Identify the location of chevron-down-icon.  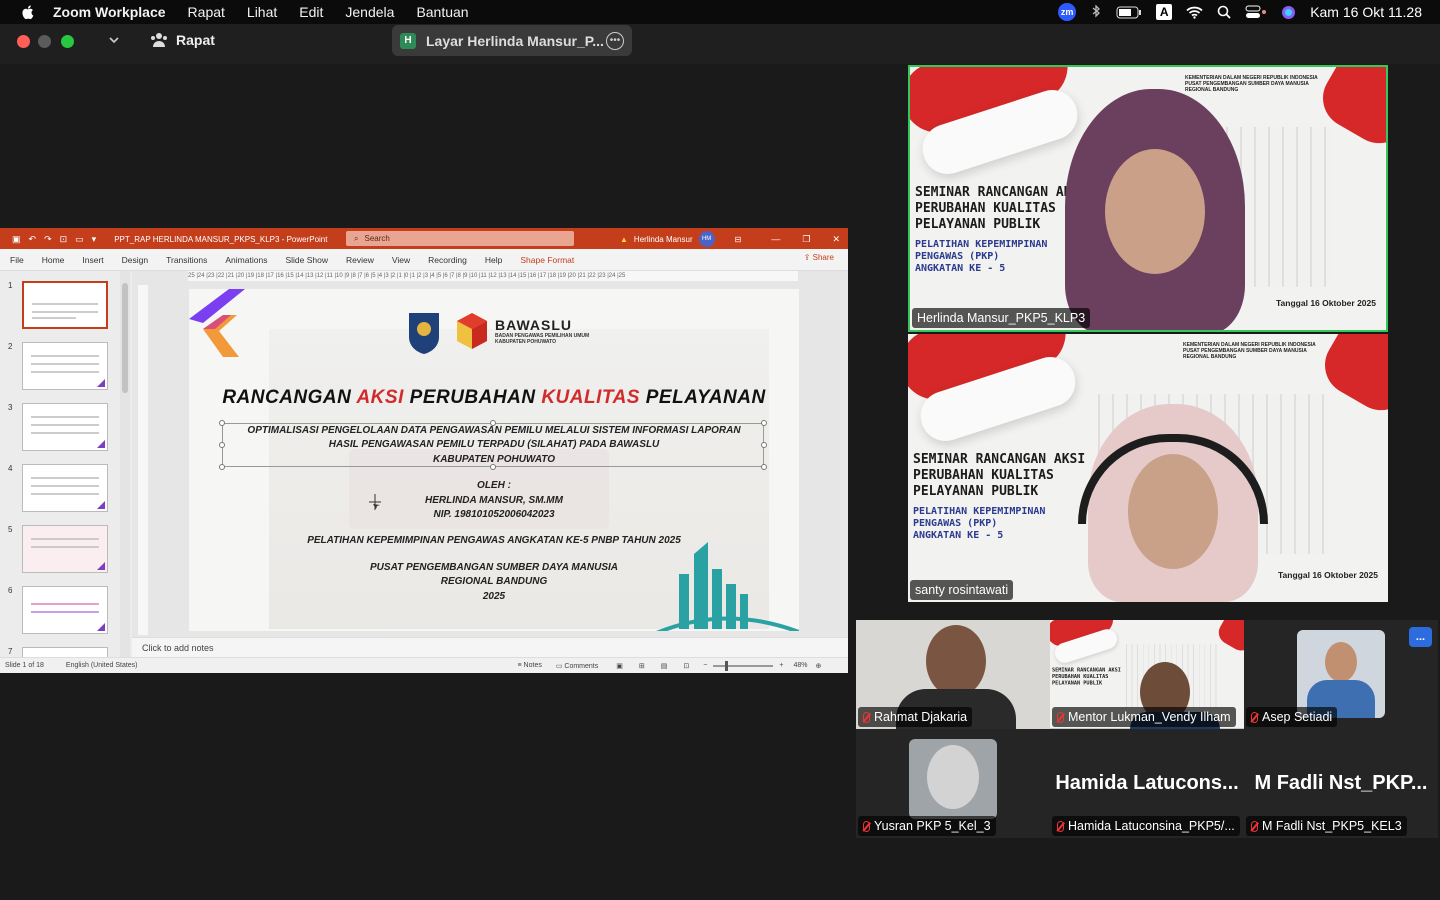
(114, 40).